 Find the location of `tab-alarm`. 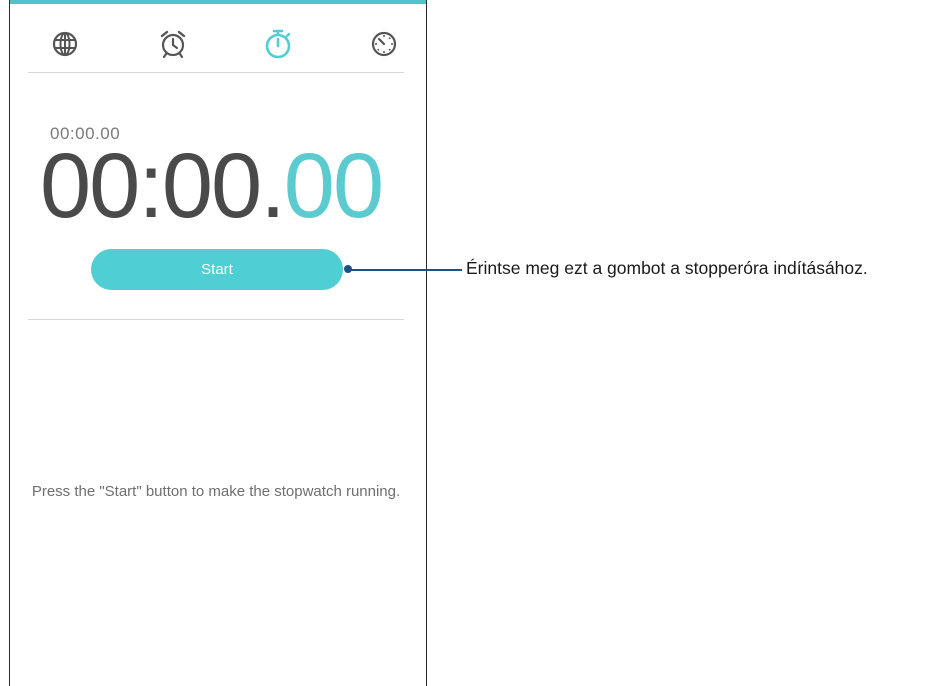

tab-alarm is located at coordinates (173, 44).